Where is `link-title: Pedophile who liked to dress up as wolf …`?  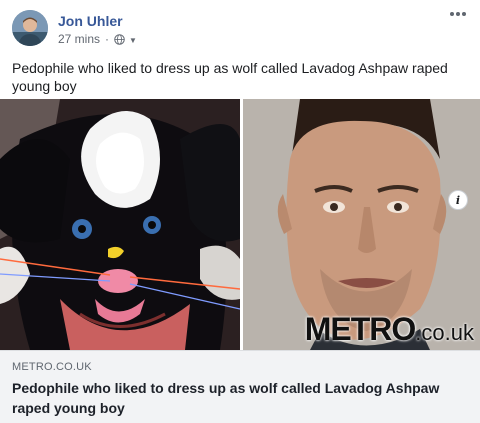
link-title: Pedophile who liked to dress up as wolf … is located at coordinates (232, 398).